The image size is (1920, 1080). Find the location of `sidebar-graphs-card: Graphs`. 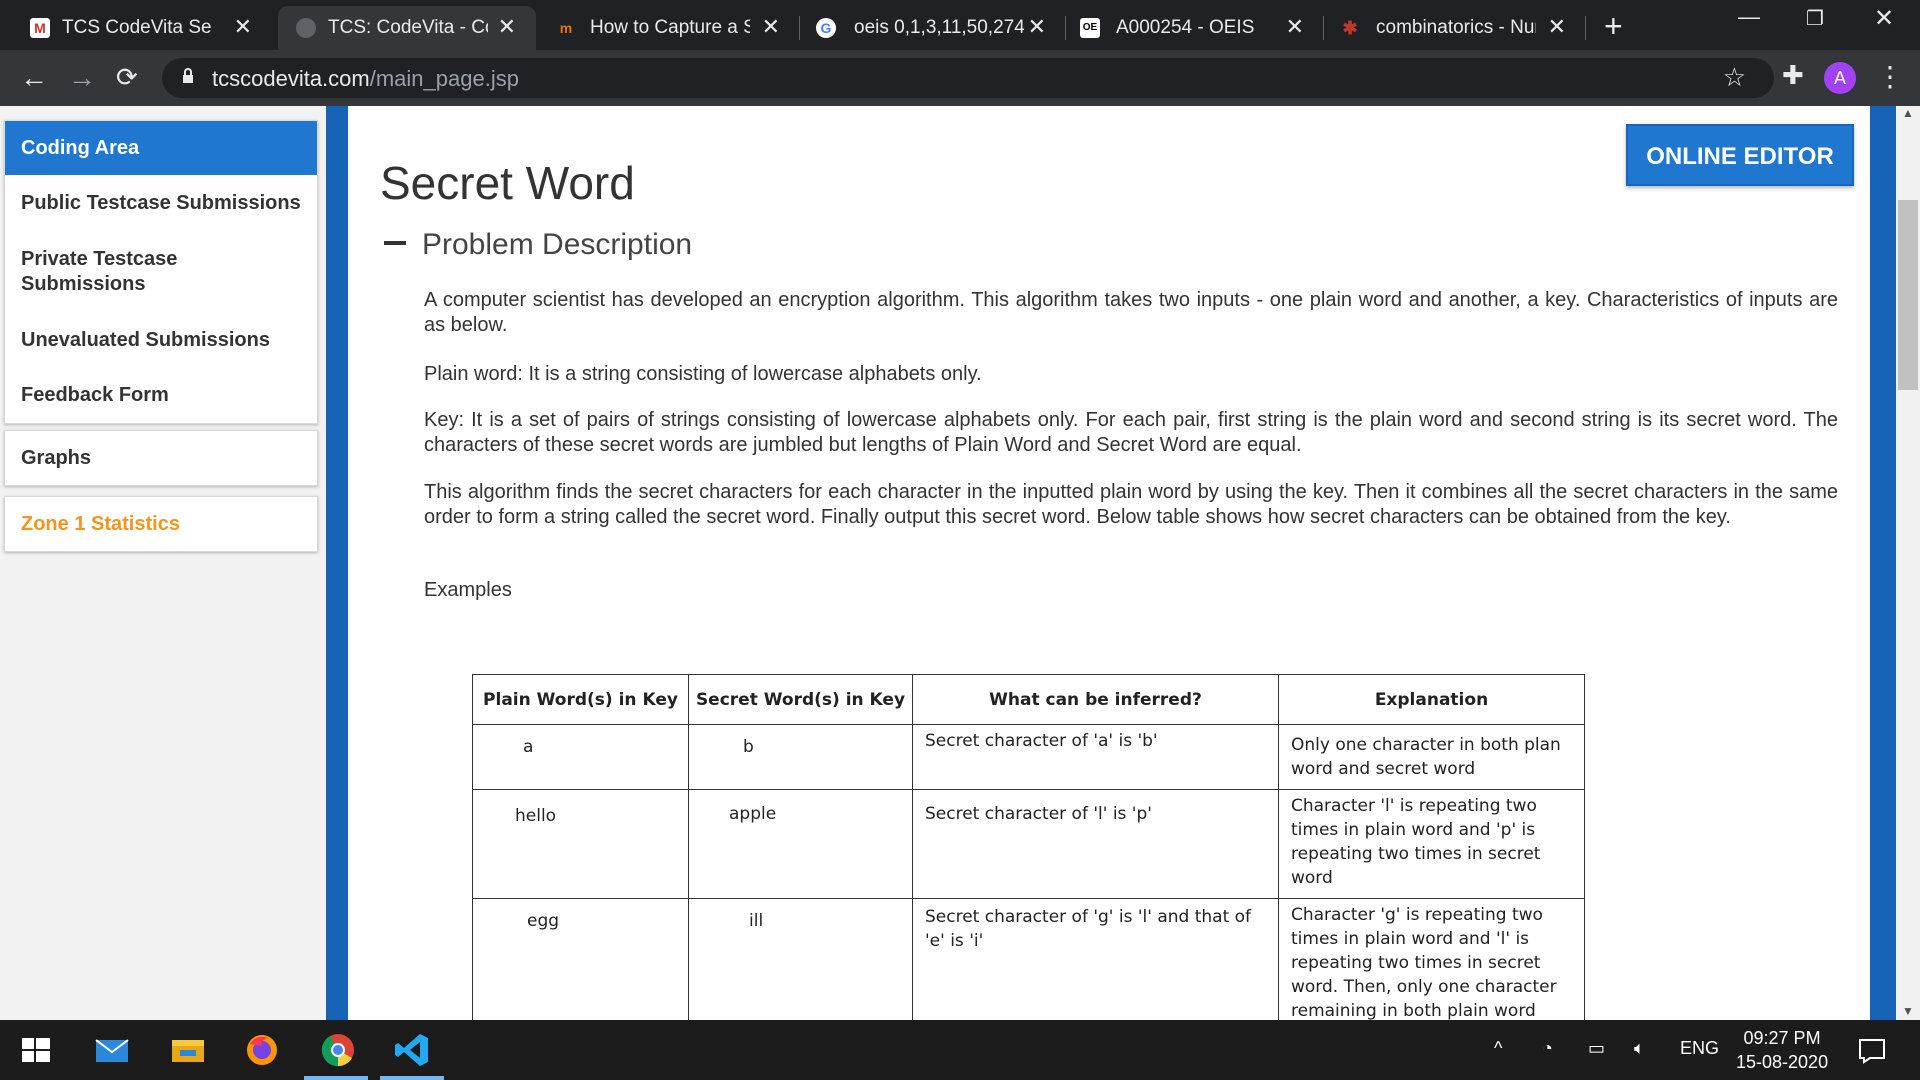

sidebar-graphs-card: Graphs is located at coordinates (161, 458).